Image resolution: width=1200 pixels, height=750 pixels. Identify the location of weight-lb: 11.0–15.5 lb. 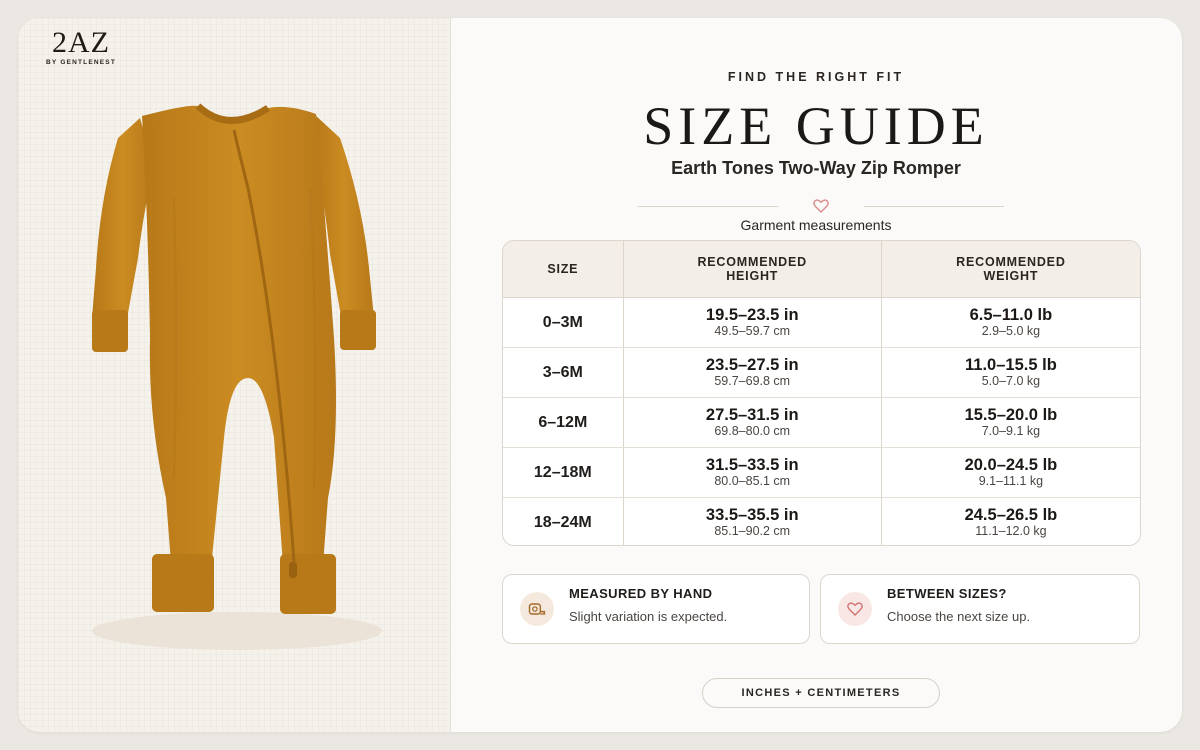
(1011, 365).